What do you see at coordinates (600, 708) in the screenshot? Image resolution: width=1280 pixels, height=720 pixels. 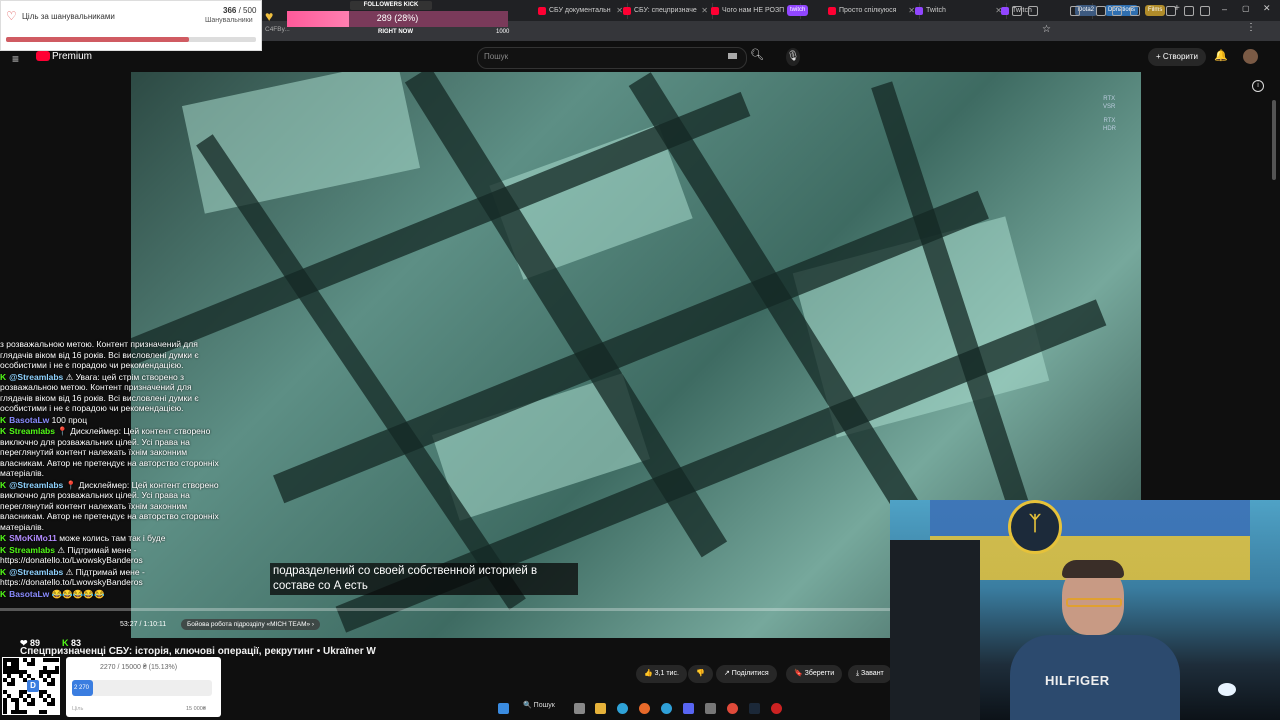 I see `file-explorer-icon` at bounding box center [600, 708].